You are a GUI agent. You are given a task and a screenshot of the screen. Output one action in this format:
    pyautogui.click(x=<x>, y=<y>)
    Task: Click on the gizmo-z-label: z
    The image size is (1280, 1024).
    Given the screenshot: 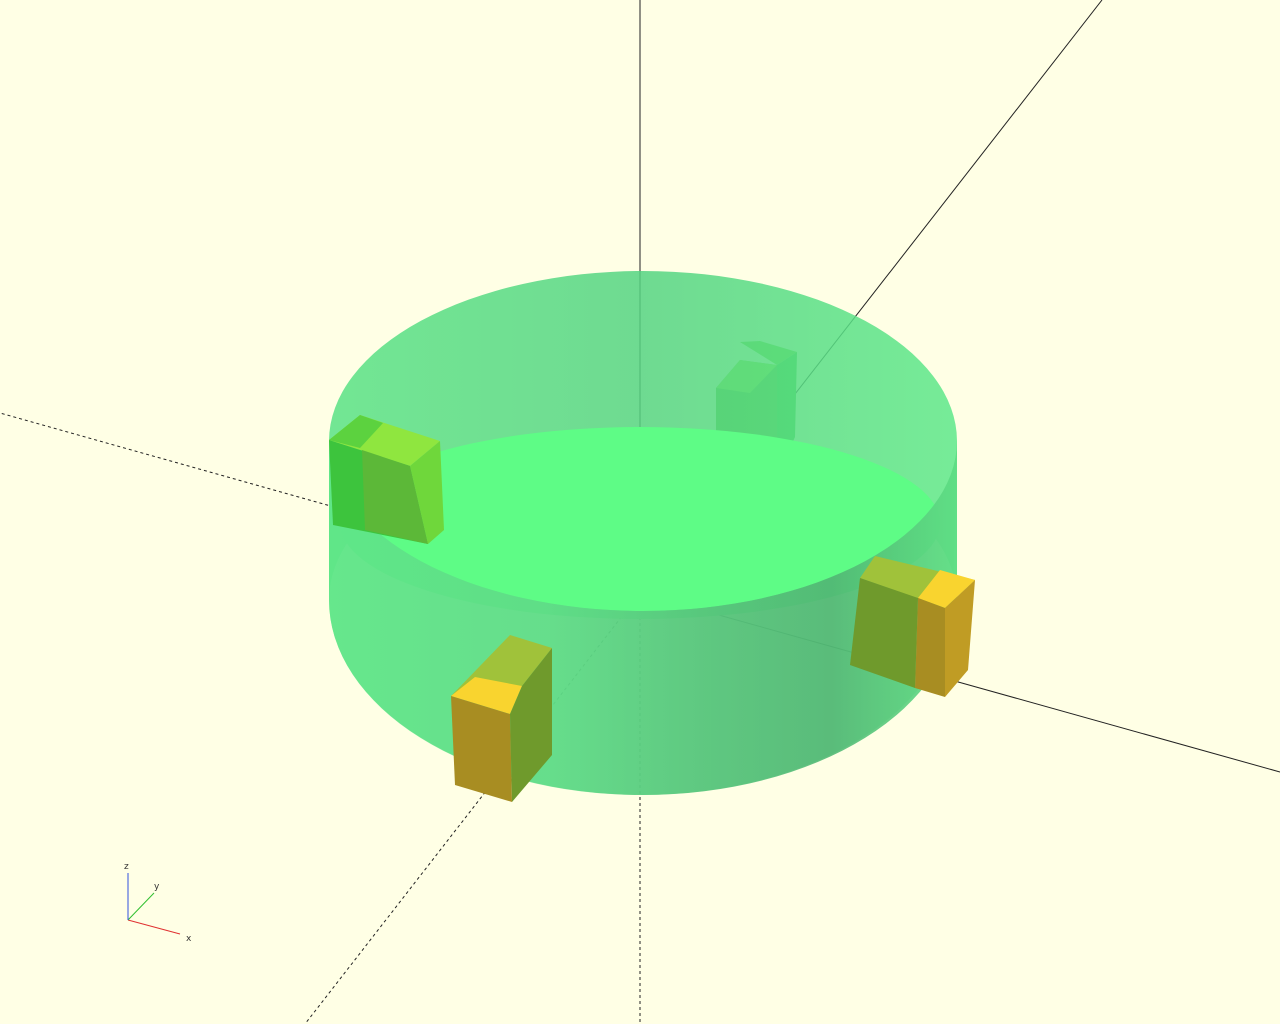 What is the action you would take?
    pyautogui.click(x=126, y=867)
    